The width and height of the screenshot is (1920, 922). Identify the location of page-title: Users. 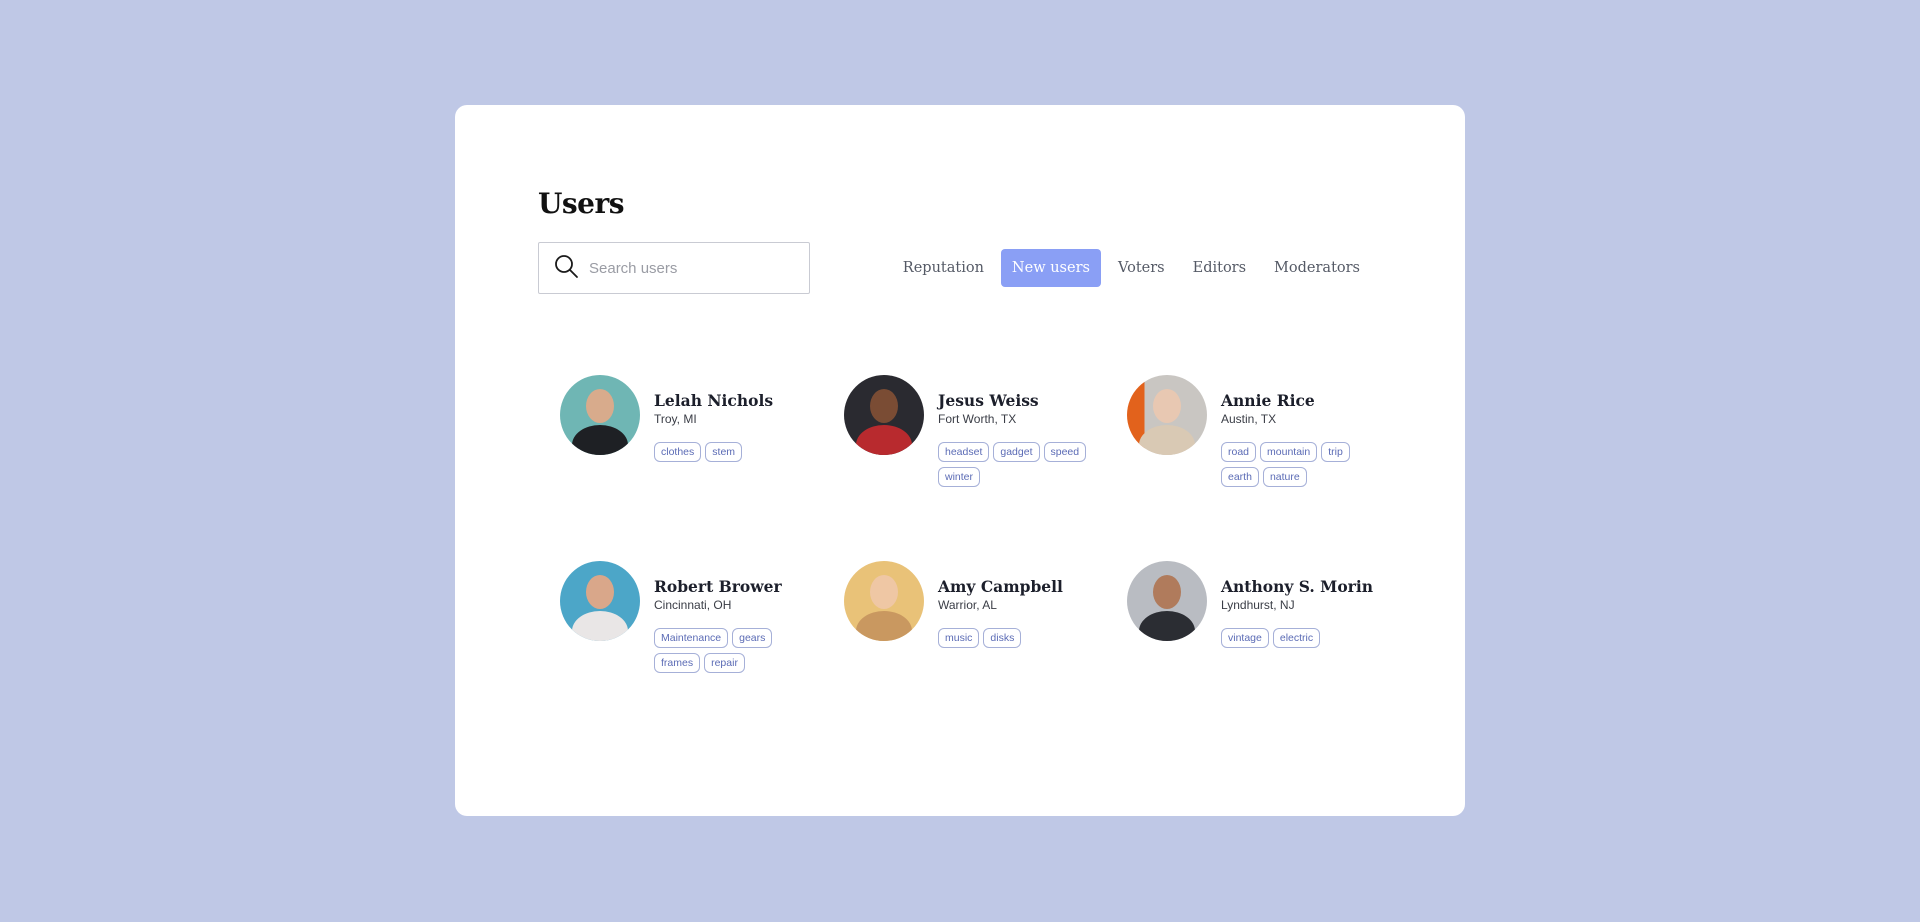
(581, 203).